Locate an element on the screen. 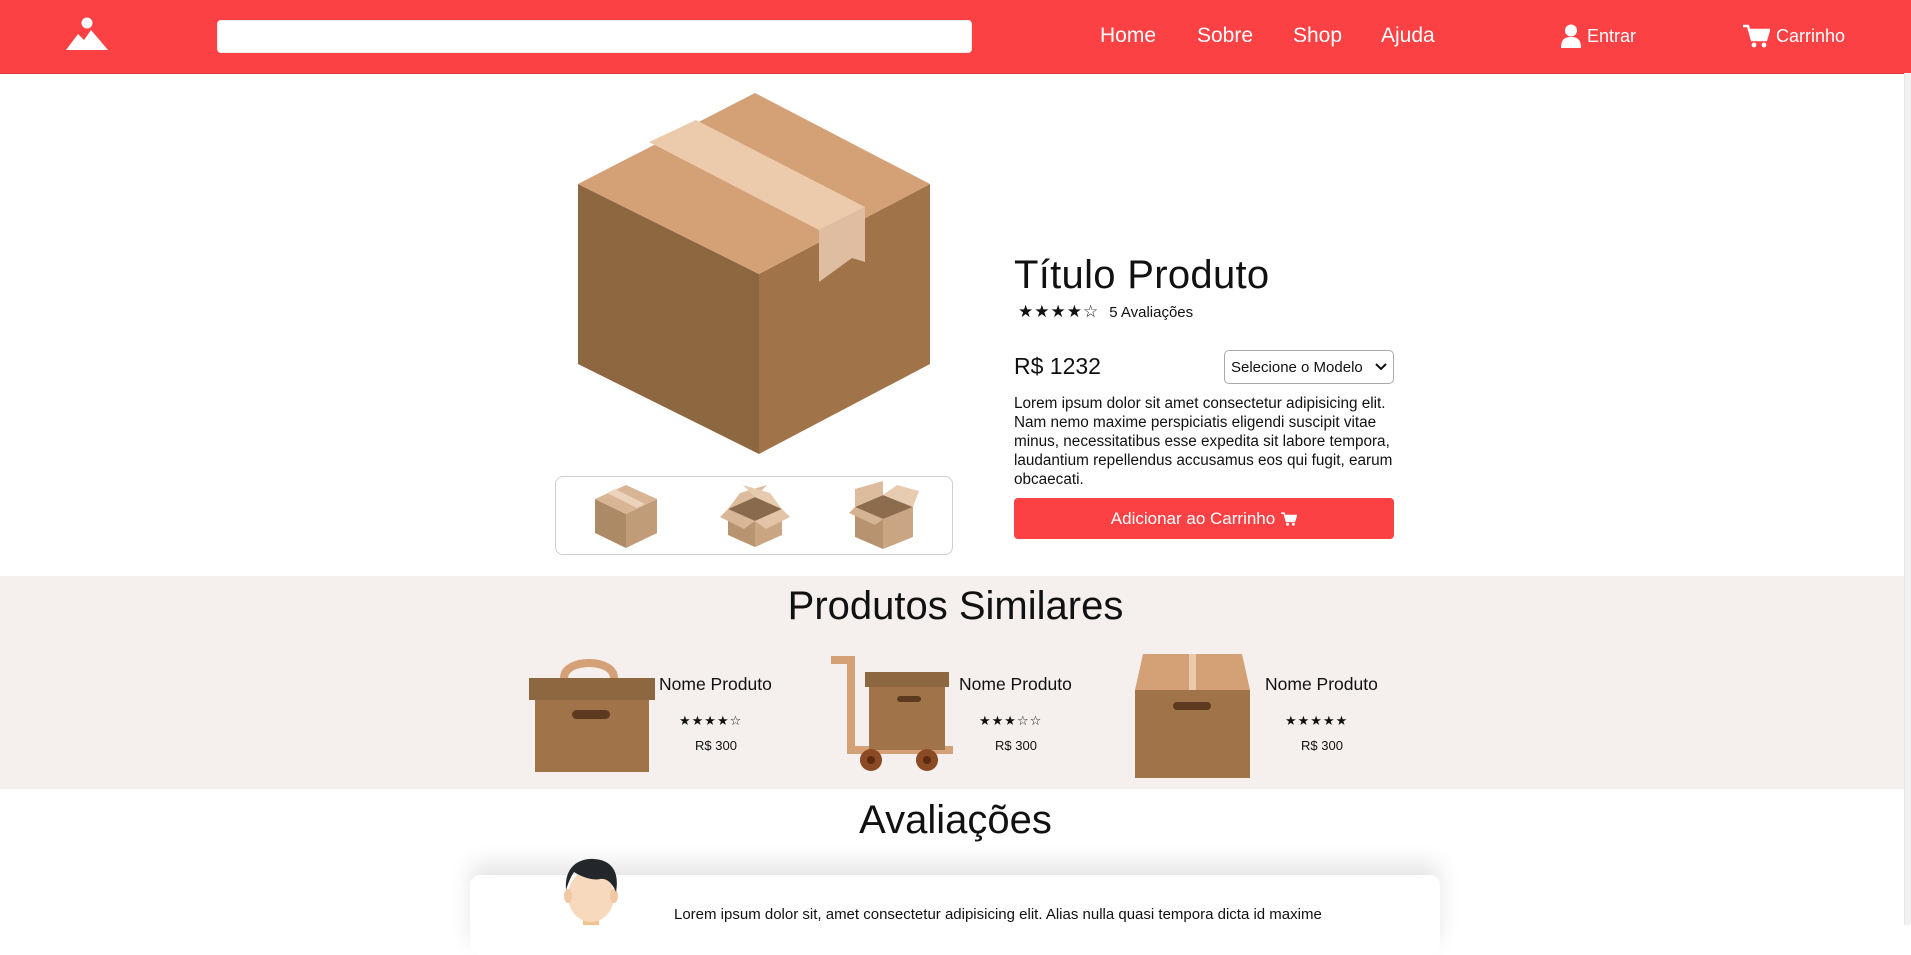  login-label: Entrar is located at coordinates (1612, 35).